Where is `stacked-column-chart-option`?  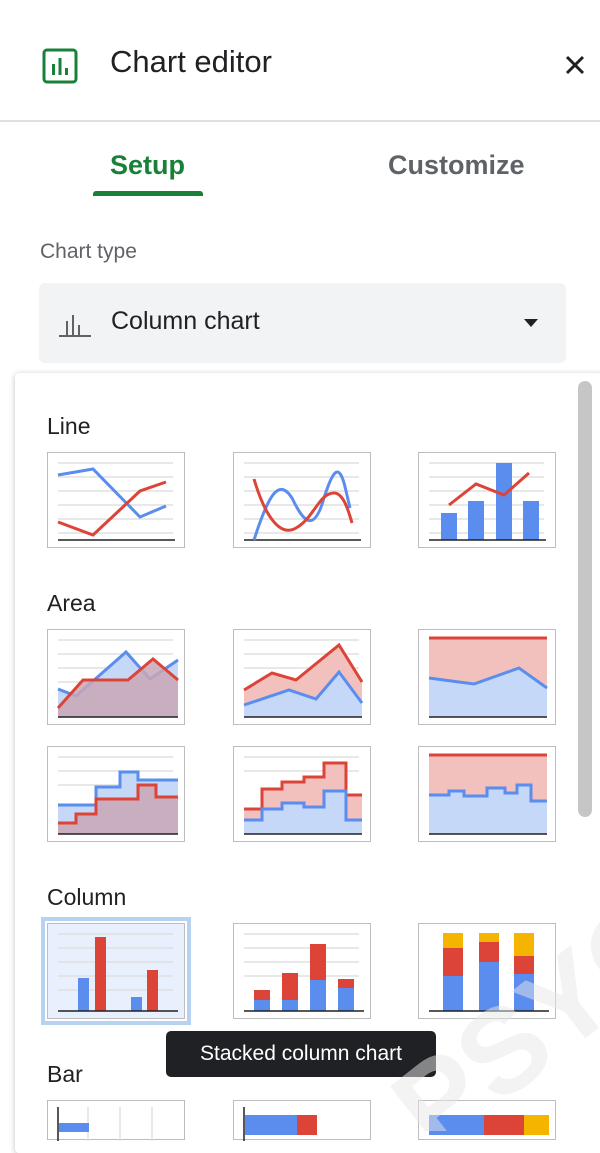
stacked-column-chart-option is located at coordinates (302, 971).